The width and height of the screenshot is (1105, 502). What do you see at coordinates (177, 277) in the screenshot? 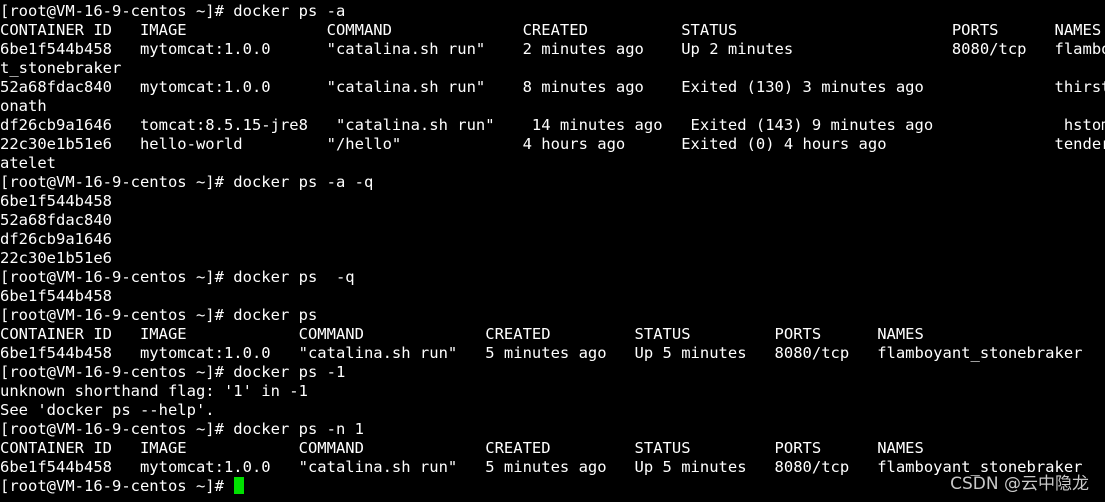
I see `terminal-line: [root@VM-16-9-centos ~]# docker ps -q` at bounding box center [177, 277].